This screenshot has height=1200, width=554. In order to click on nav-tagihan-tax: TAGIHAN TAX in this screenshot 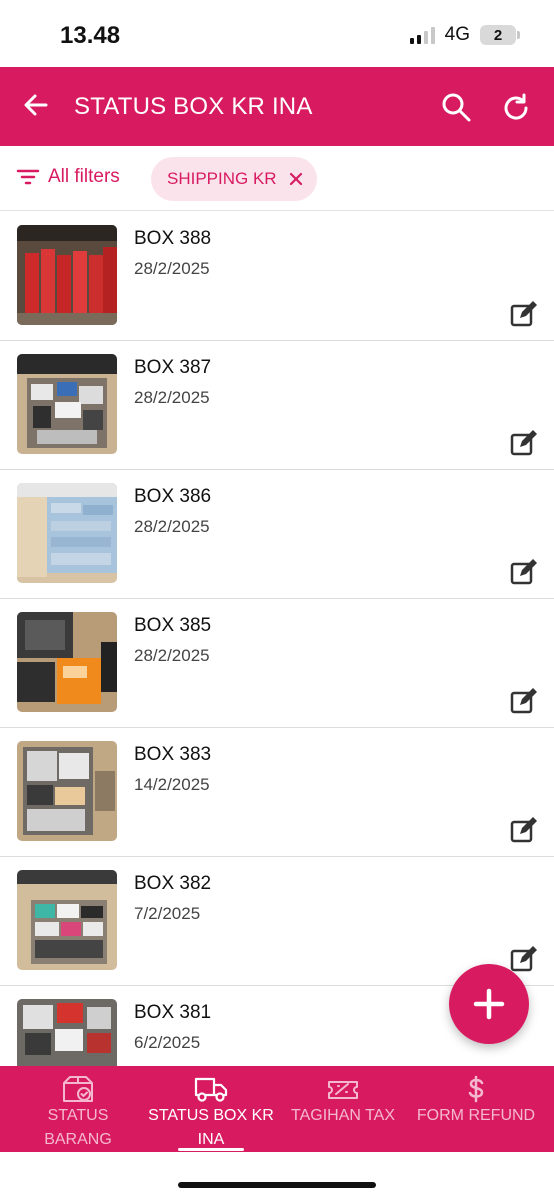, I will do `click(343, 1109)`.